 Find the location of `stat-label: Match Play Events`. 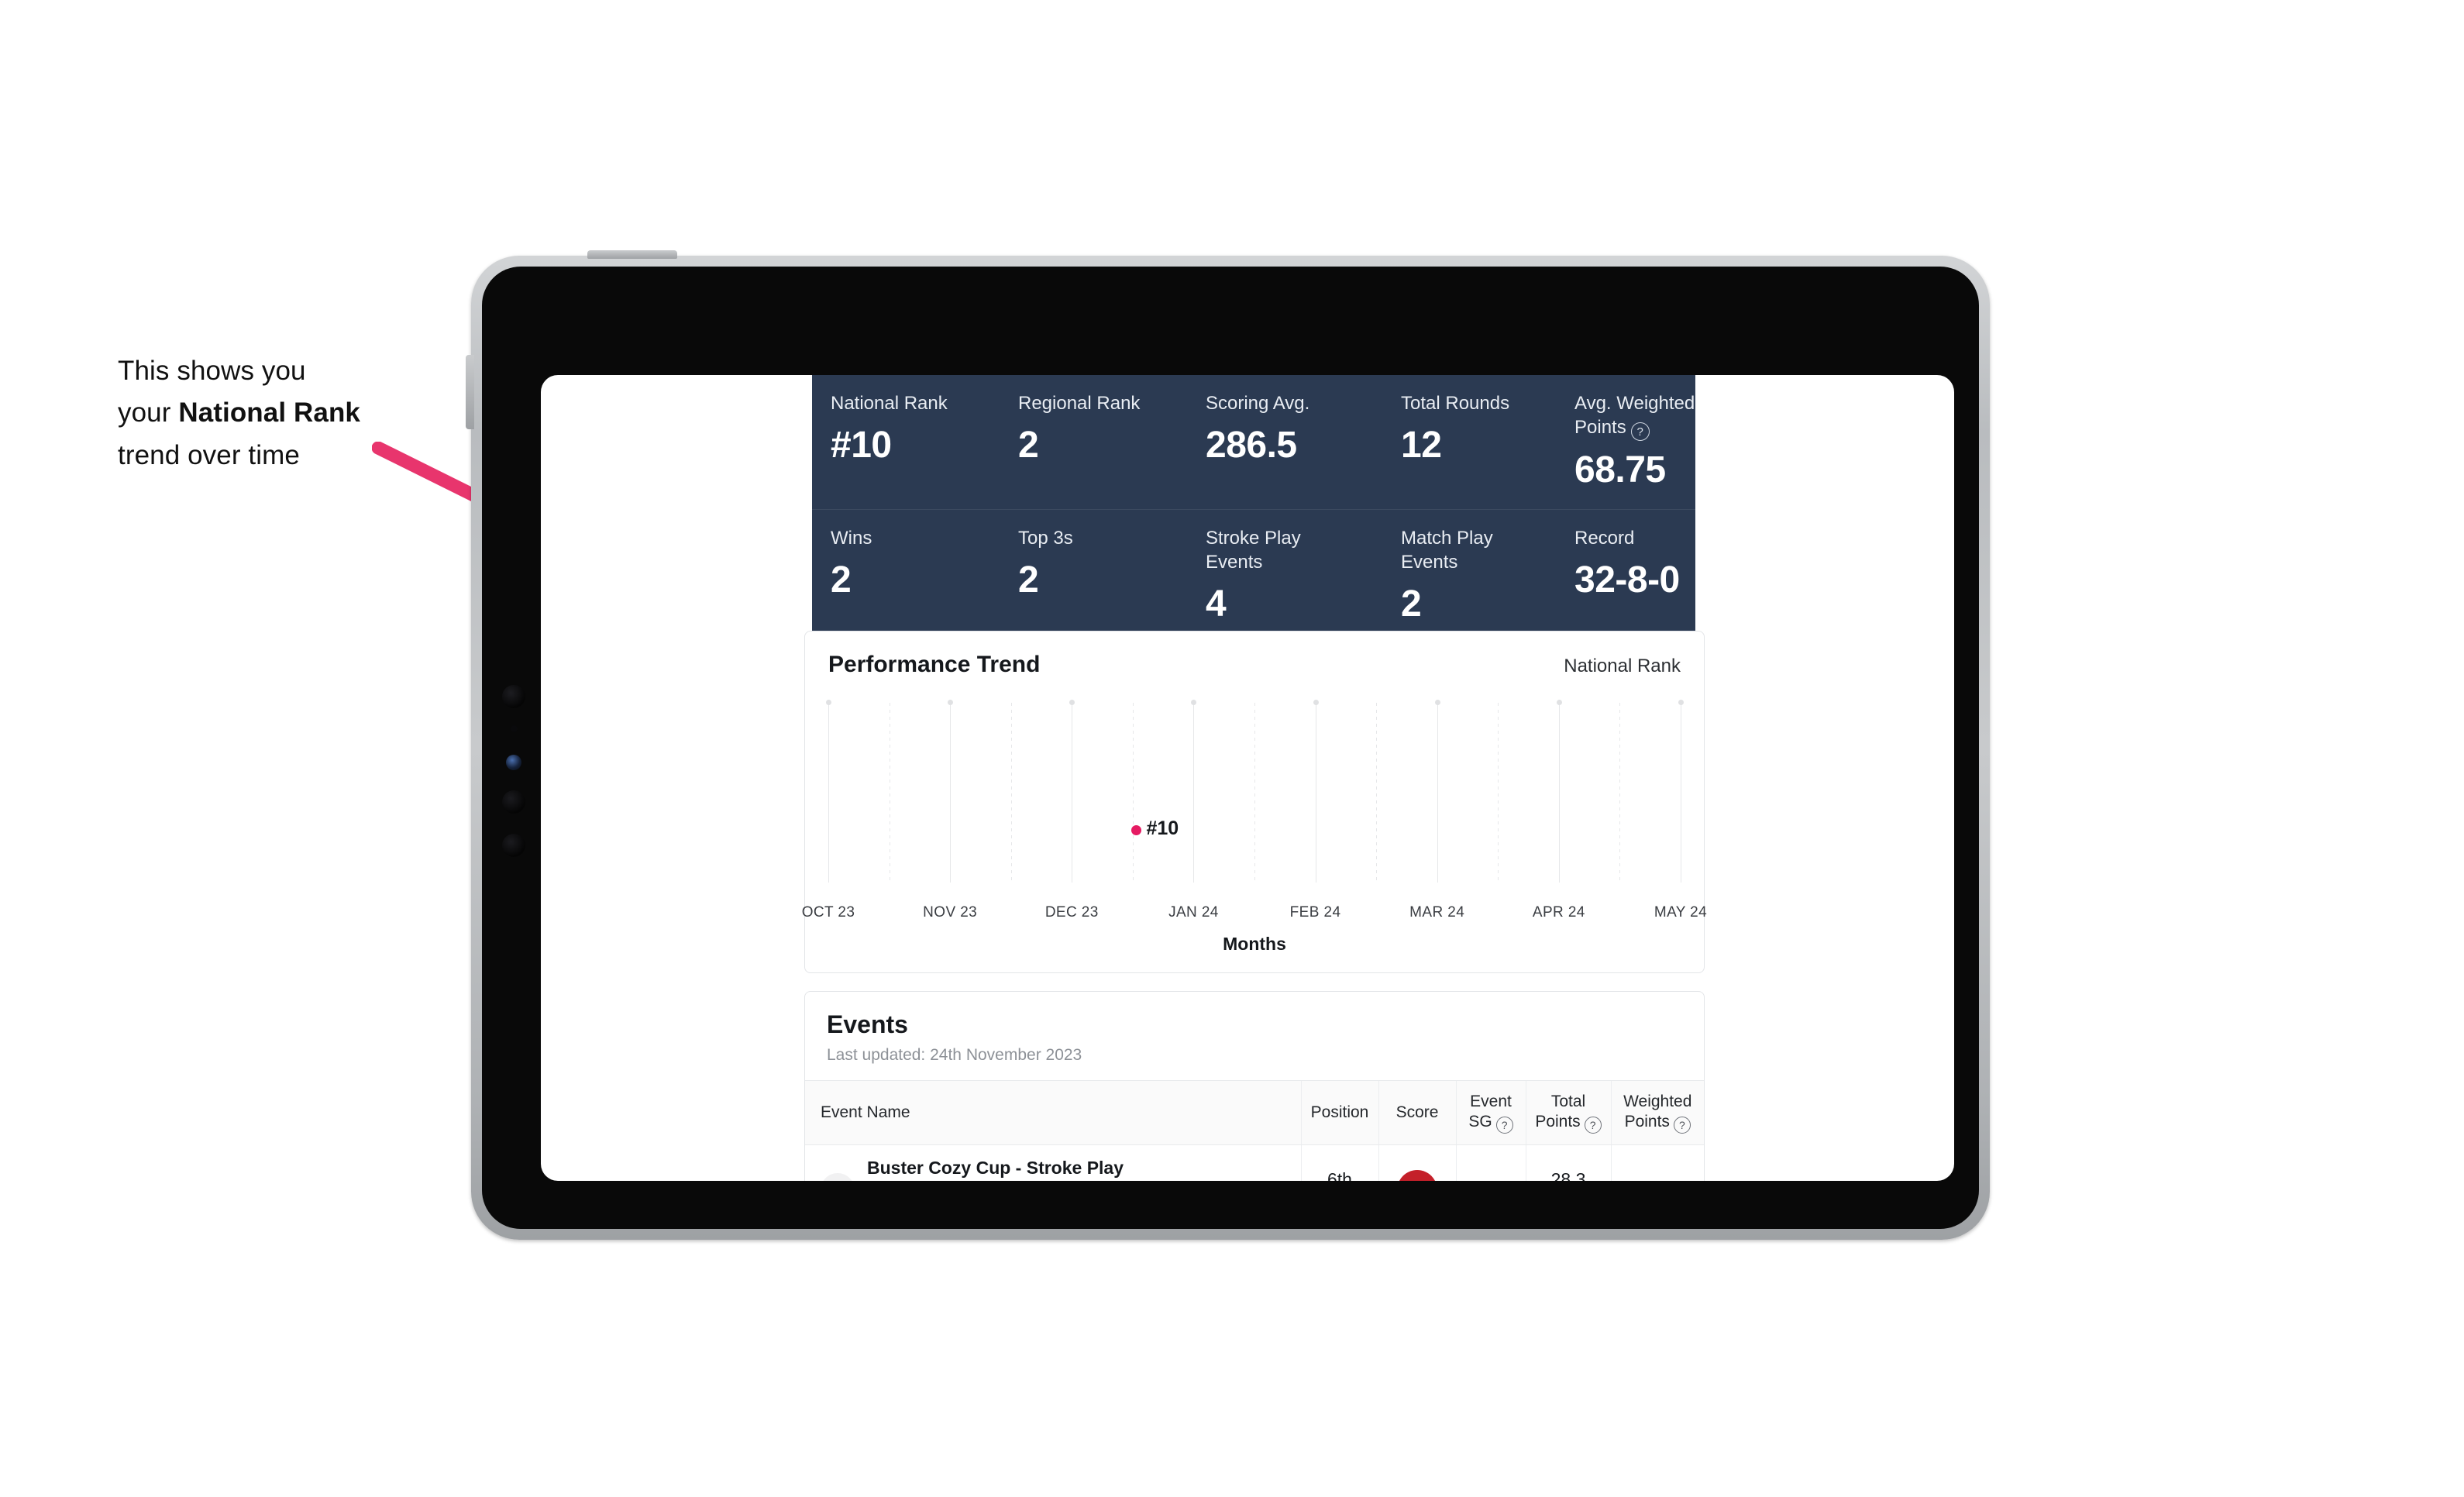

stat-label: Match Play Events is located at coordinates (1447, 550).